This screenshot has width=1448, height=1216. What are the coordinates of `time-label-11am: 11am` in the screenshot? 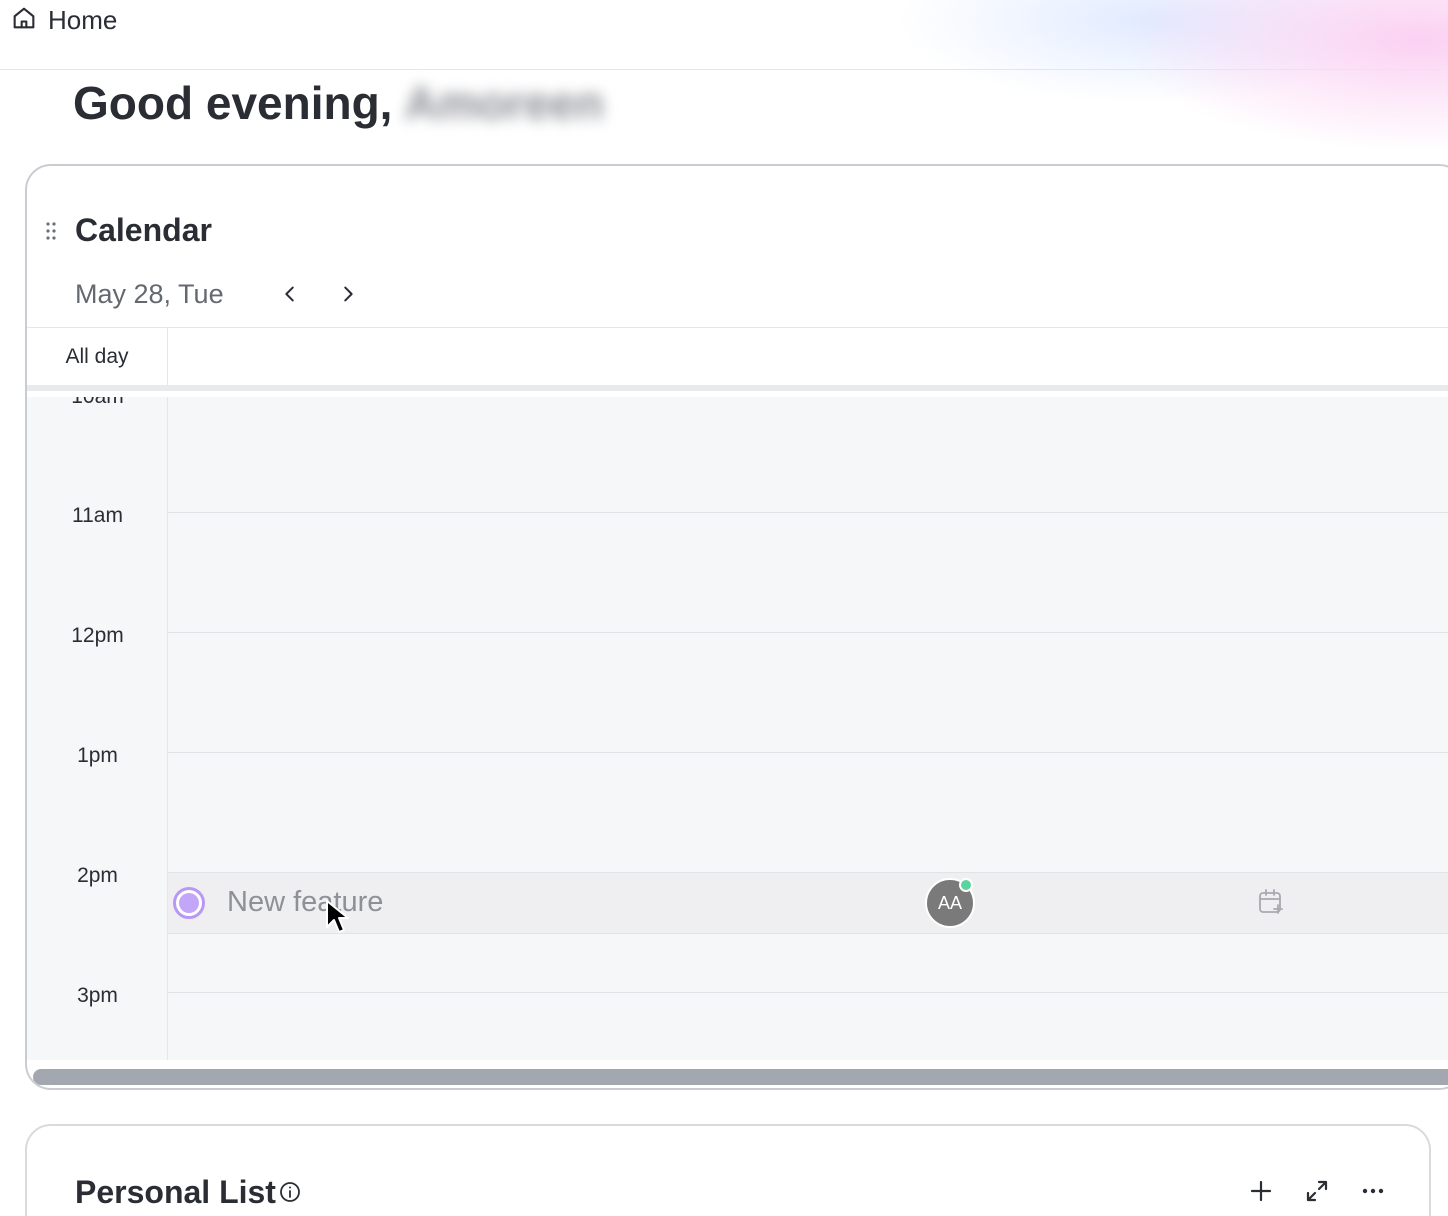 It's located at (97, 515).